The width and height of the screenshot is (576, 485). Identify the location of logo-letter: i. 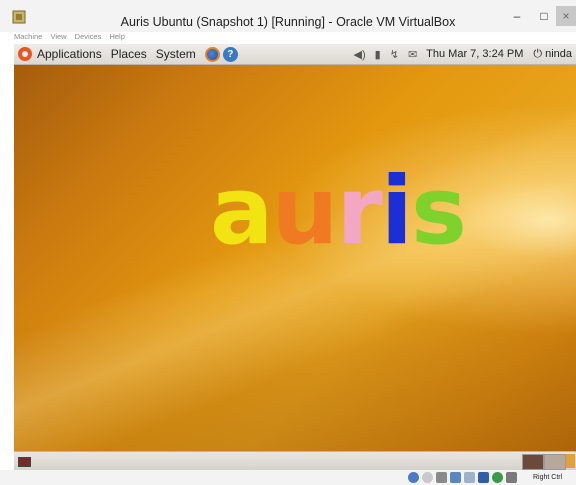
(396, 211).